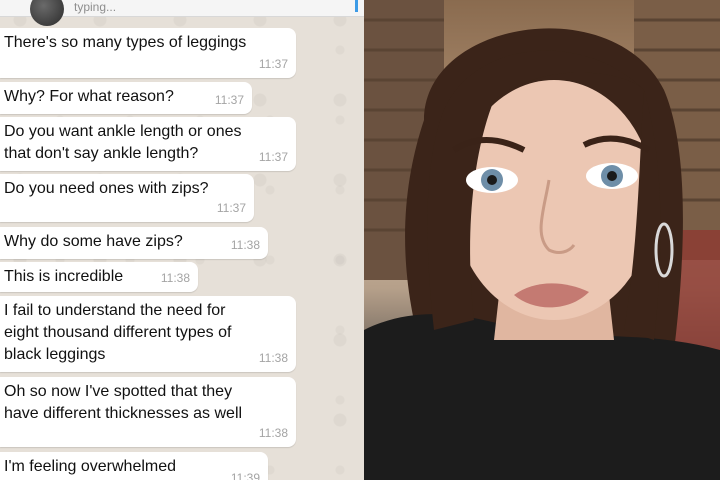 This screenshot has width=720, height=480. I want to click on contact-avatar, so click(47, 13).